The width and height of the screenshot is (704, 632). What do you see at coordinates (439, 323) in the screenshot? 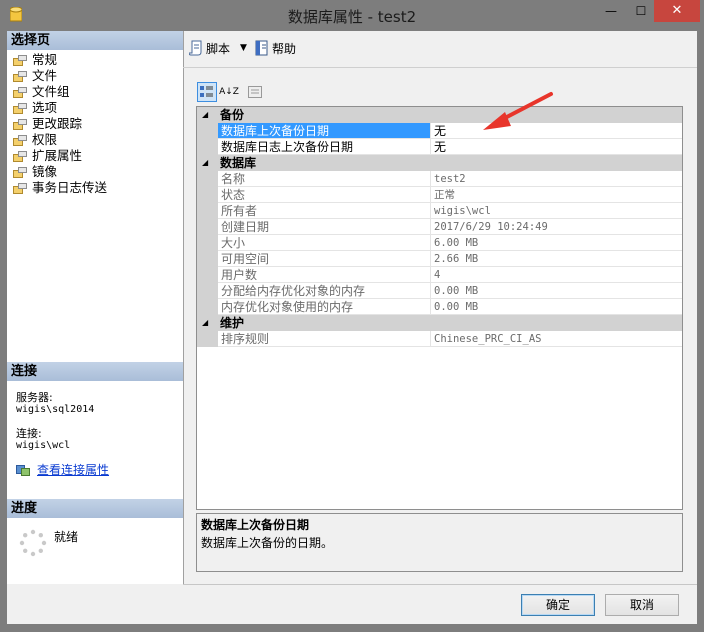
I see `category-row: ◢ 维护` at bounding box center [439, 323].